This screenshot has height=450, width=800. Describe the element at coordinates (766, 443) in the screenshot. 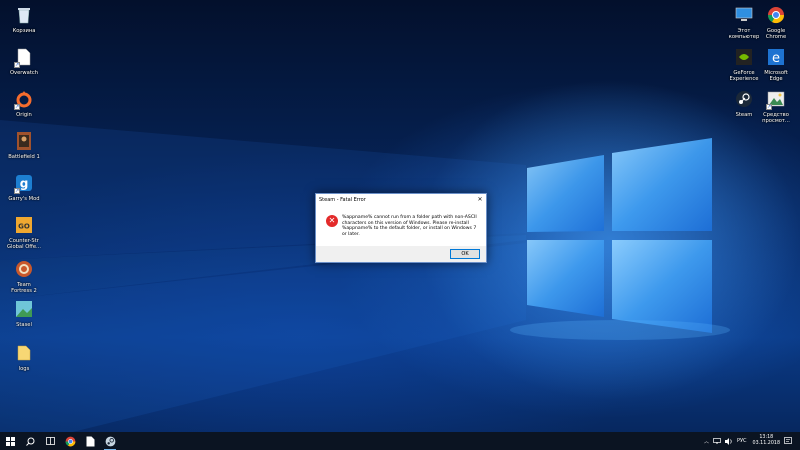

I see `clock-date: 03.11.2018` at that location.